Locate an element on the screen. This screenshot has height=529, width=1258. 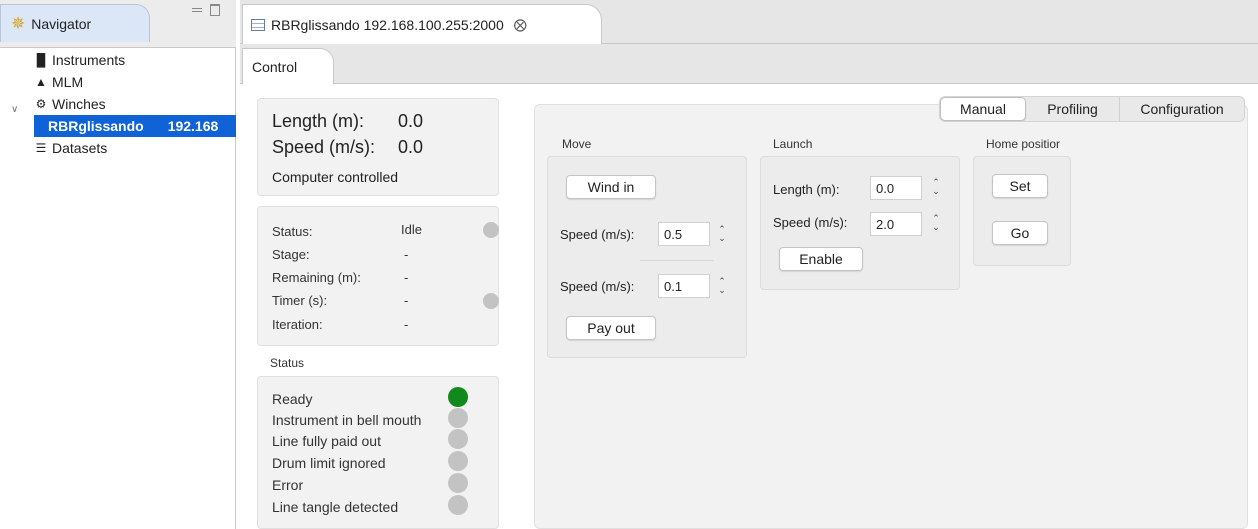
navigator-tabbar: ✵ Navigator is located at coordinates (118, 24).